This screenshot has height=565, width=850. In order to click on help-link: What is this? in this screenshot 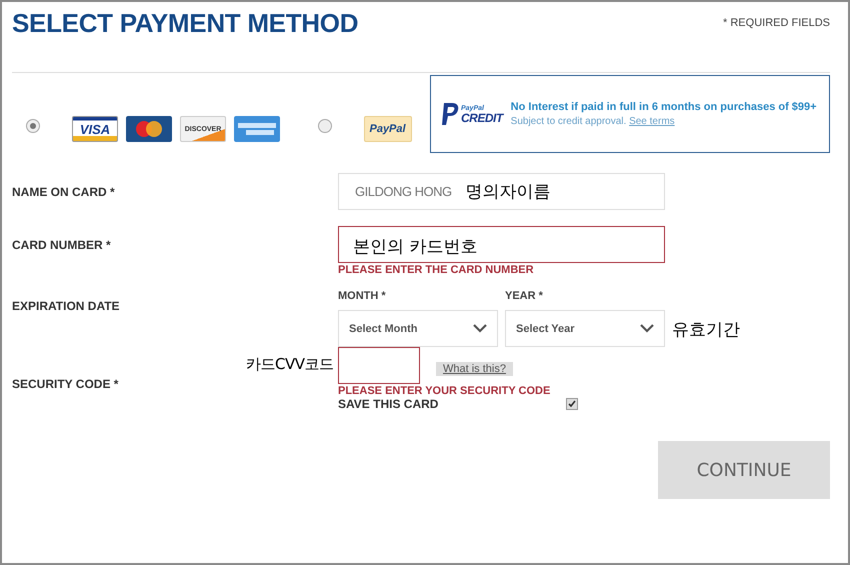, I will do `click(474, 369)`.